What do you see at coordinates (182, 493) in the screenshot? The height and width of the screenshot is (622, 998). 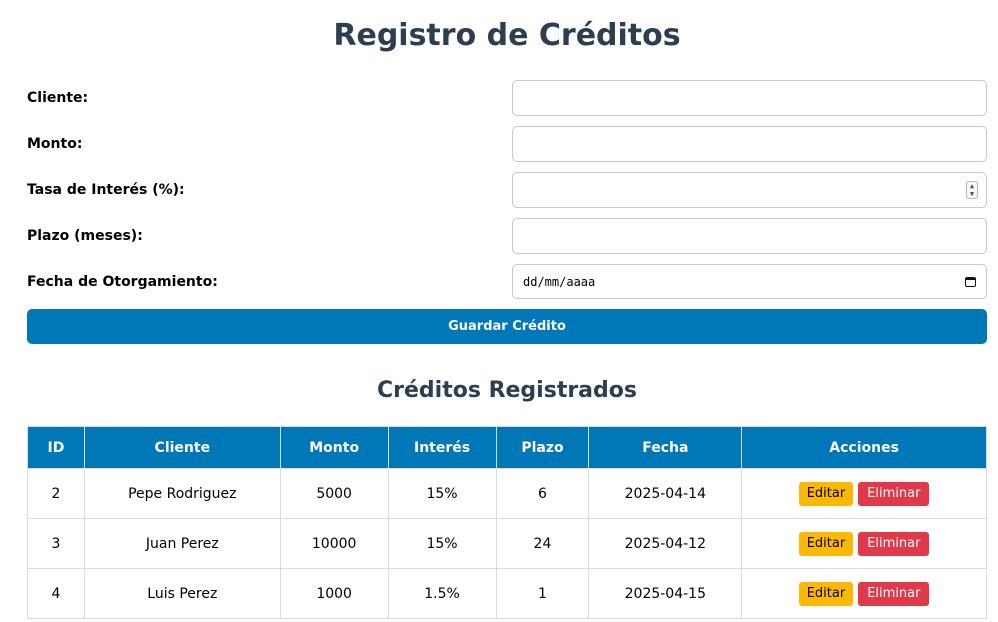 I see `cell-cliente: Pepe Rodriguez` at bounding box center [182, 493].